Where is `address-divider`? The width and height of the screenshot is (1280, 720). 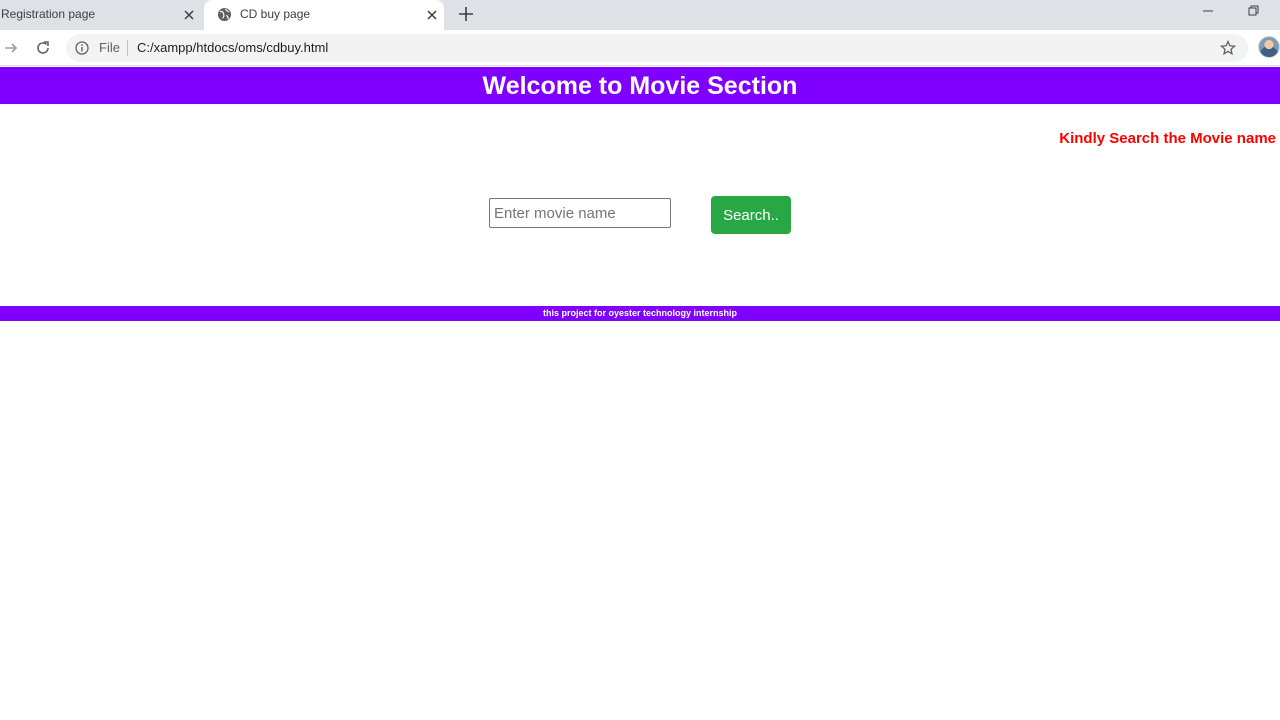 address-divider is located at coordinates (127, 48).